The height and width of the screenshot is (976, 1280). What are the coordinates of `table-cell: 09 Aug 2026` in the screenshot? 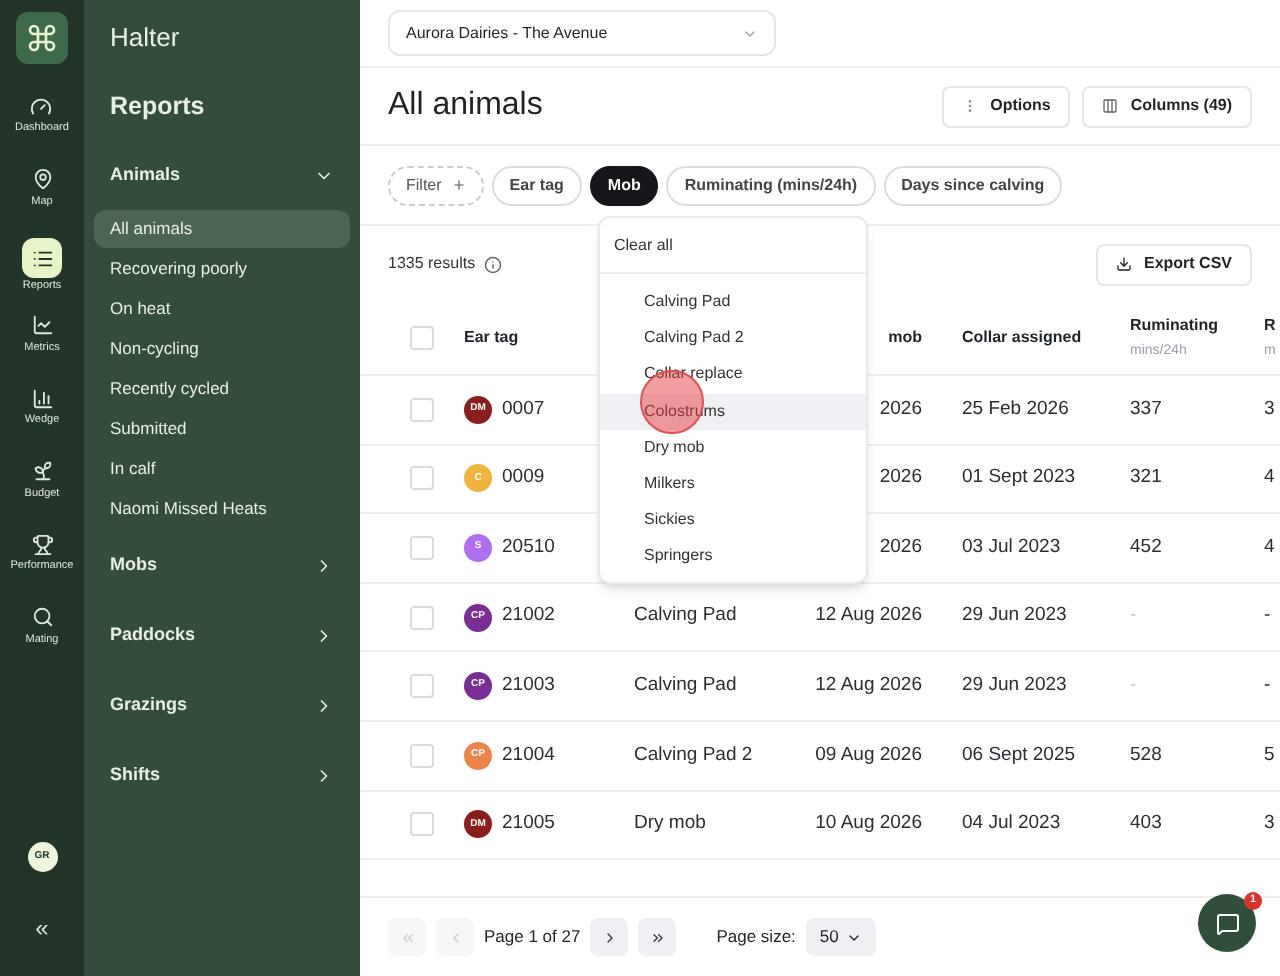 It's located at (868, 754).